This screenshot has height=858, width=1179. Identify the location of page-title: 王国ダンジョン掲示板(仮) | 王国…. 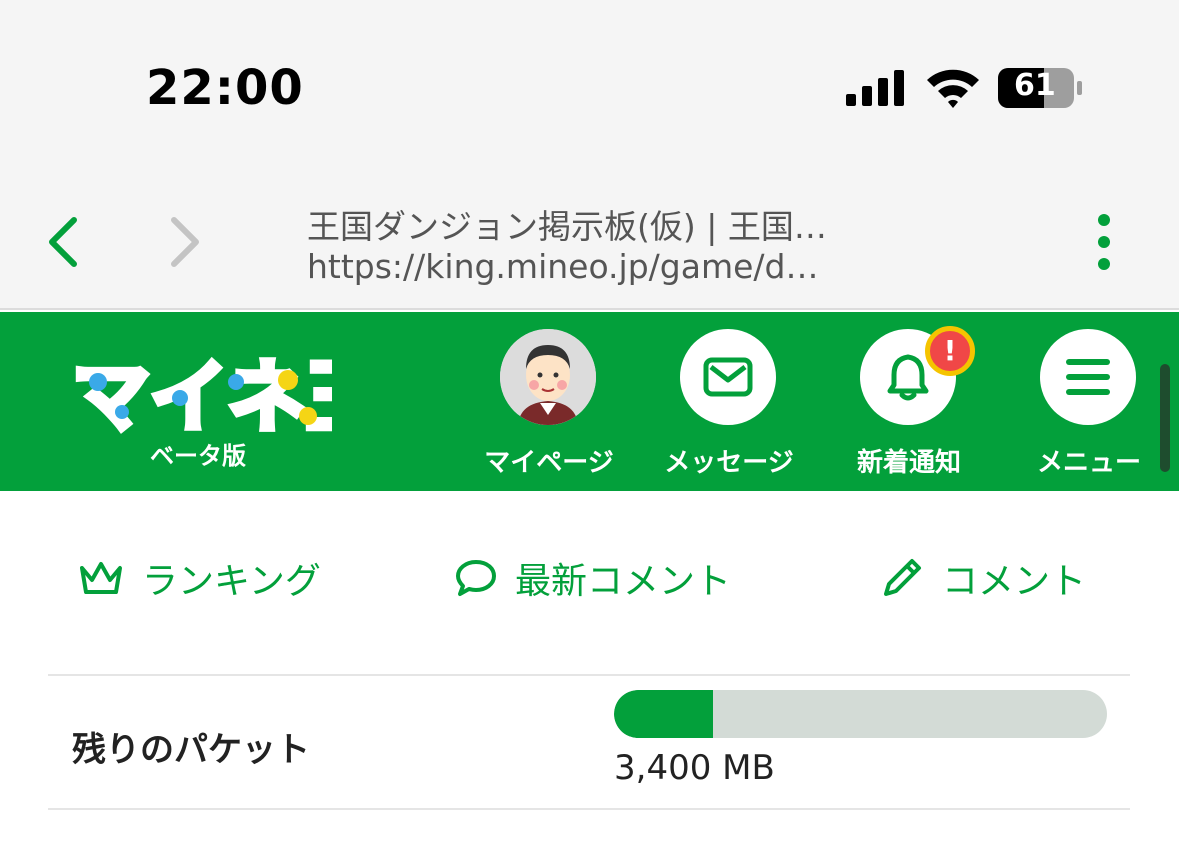
(602, 224).